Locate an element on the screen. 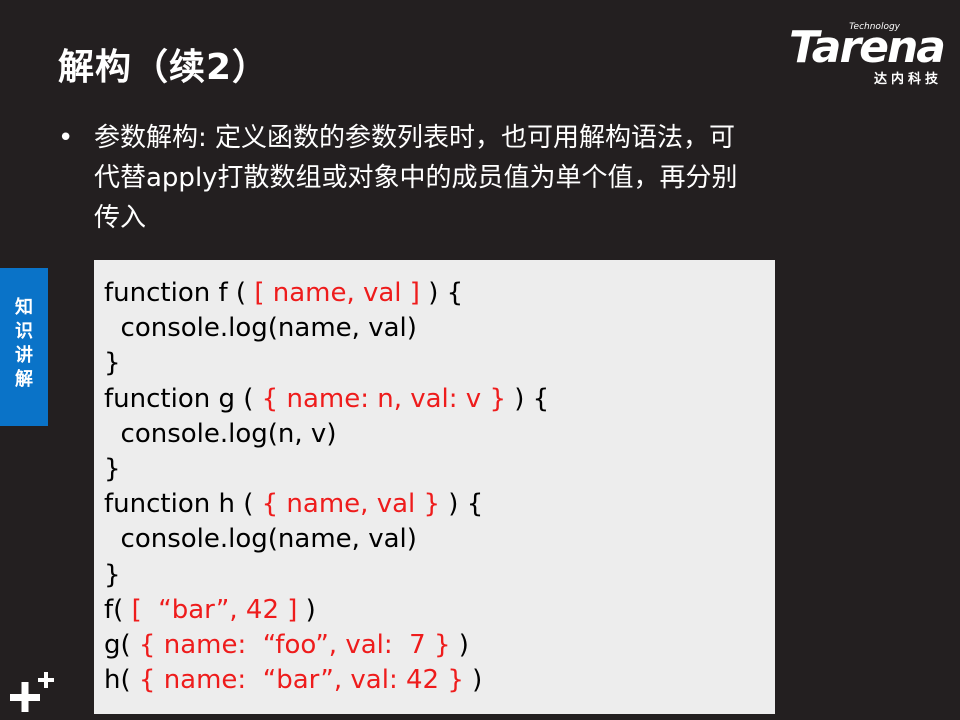 This screenshot has height=720, width=960. code-line: function f ( [ name, val ] ) { is located at coordinates (326, 293).